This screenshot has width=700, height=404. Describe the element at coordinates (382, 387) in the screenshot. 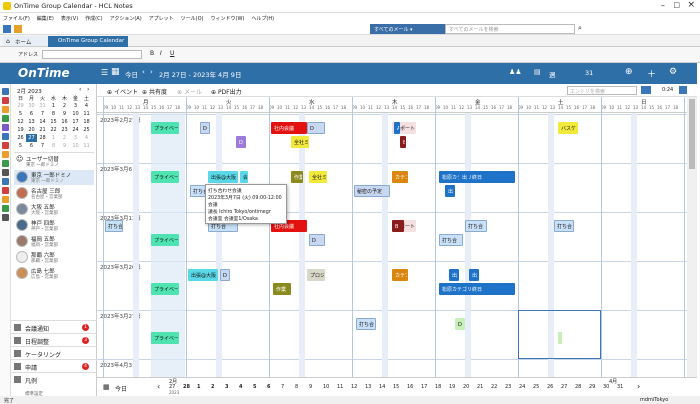

I see `datebar-day: 14` at that location.